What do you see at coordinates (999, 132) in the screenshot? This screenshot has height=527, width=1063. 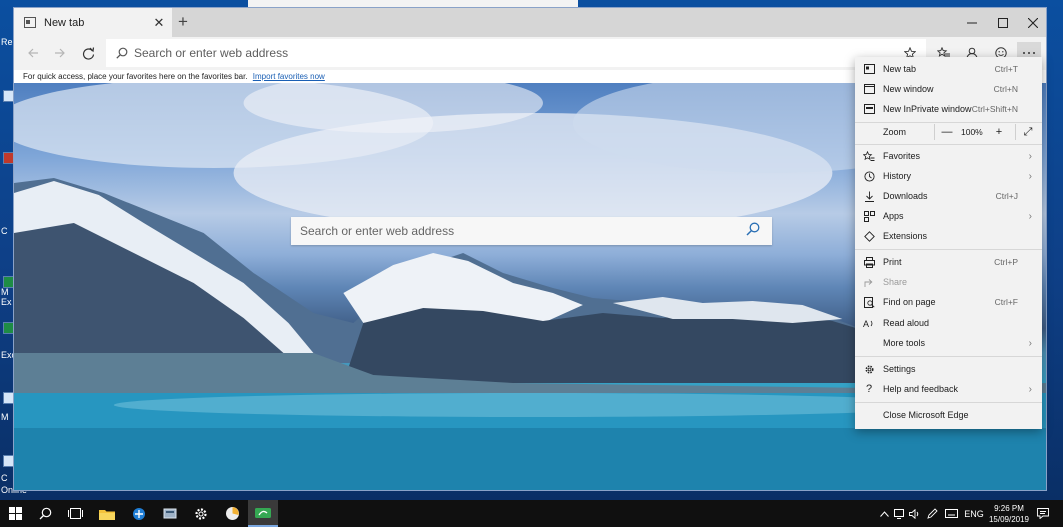 I see `zoom-in-button: +` at bounding box center [999, 132].